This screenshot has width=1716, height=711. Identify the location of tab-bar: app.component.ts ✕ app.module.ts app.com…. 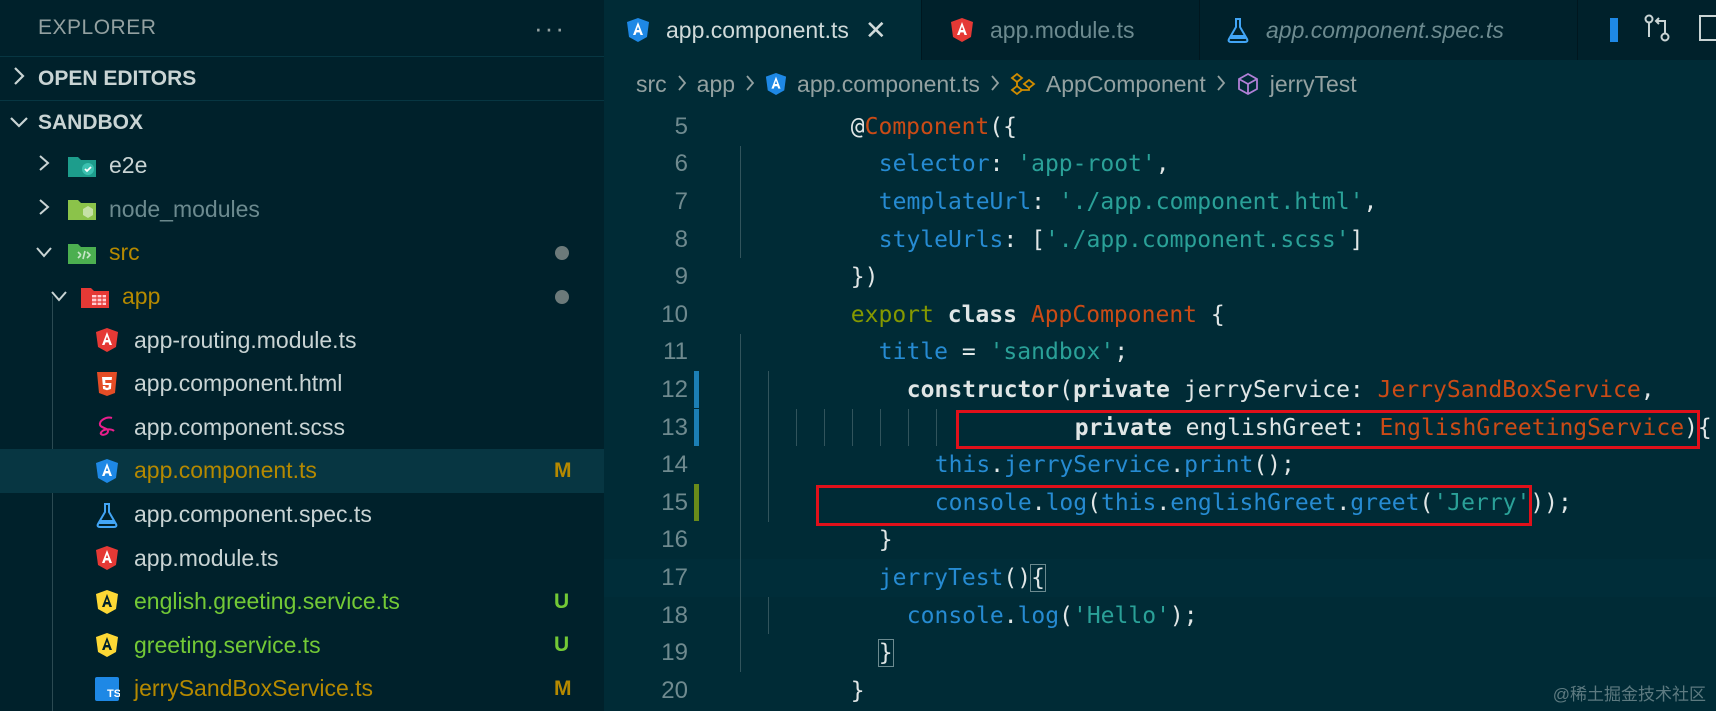
(1160, 30).